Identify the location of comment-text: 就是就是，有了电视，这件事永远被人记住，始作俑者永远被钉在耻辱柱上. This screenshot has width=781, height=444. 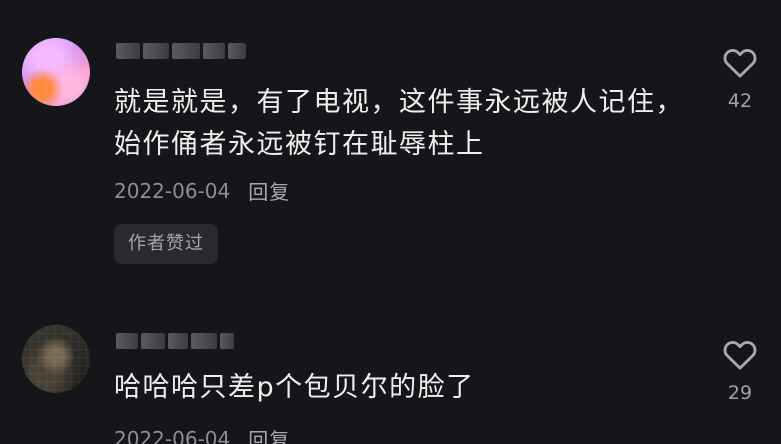
(399, 123).